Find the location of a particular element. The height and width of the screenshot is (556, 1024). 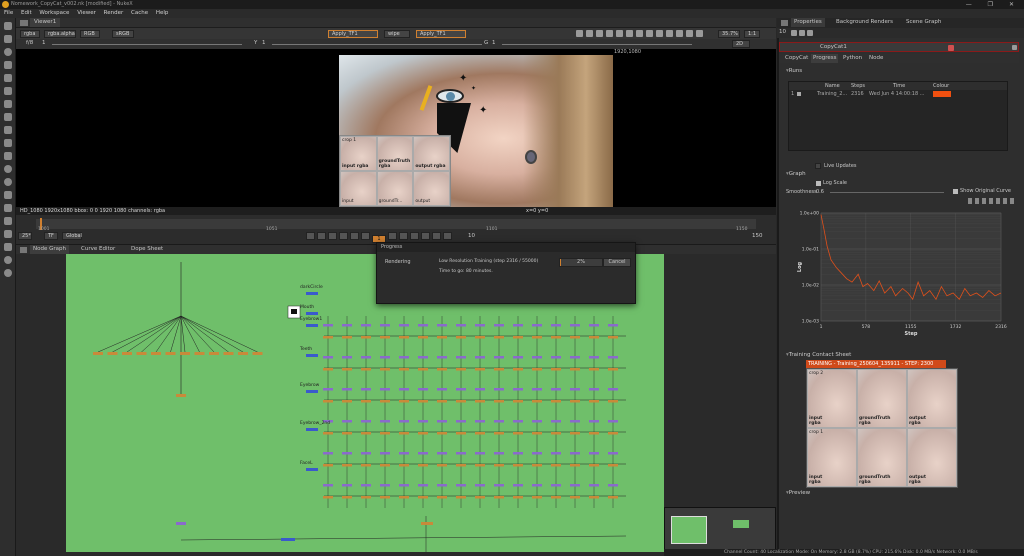

node-apply is located at coordinates (288, 539).